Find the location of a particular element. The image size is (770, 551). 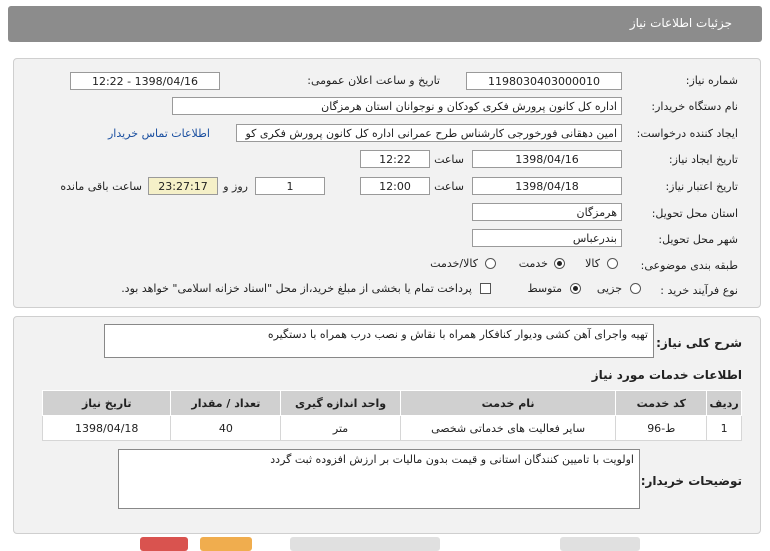

province-label: استان محل تحویل: is located at coordinates (694, 213).